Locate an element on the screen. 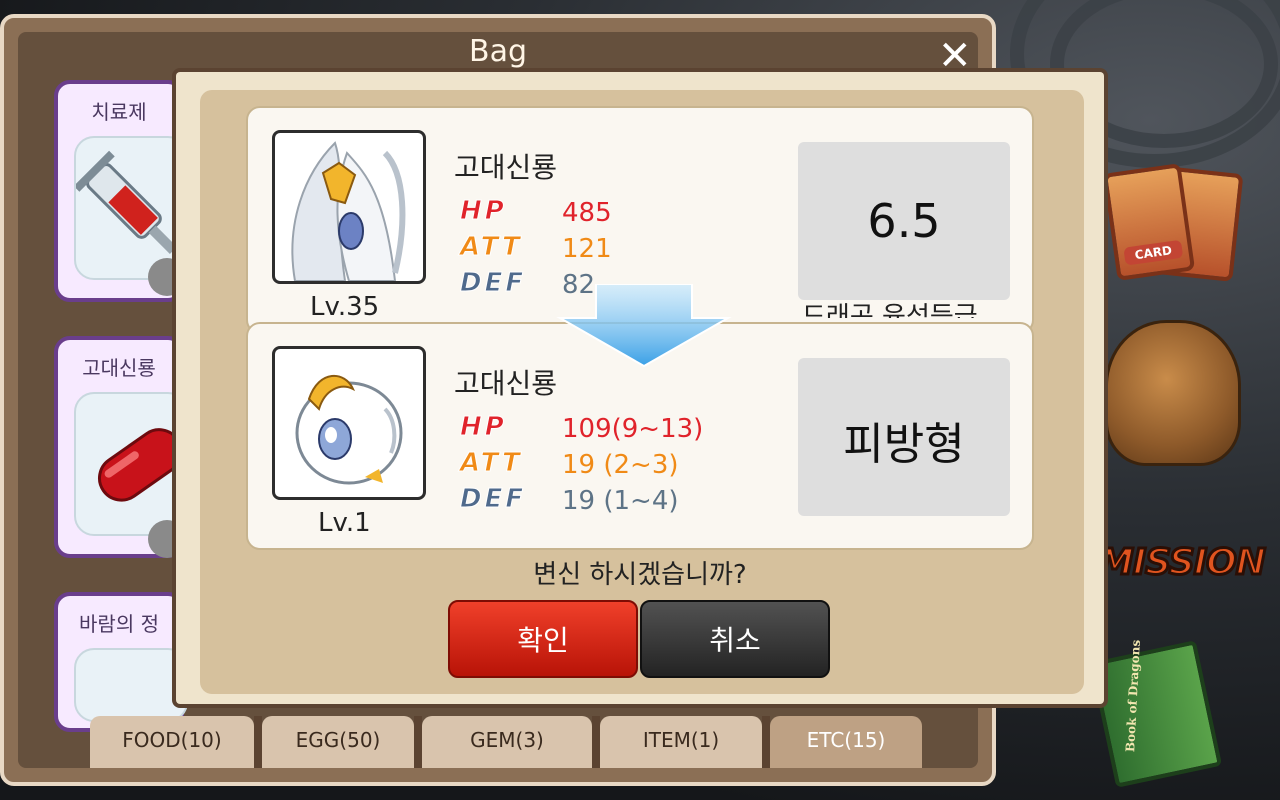  grade-box: 6.5 is located at coordinates (904, 221).